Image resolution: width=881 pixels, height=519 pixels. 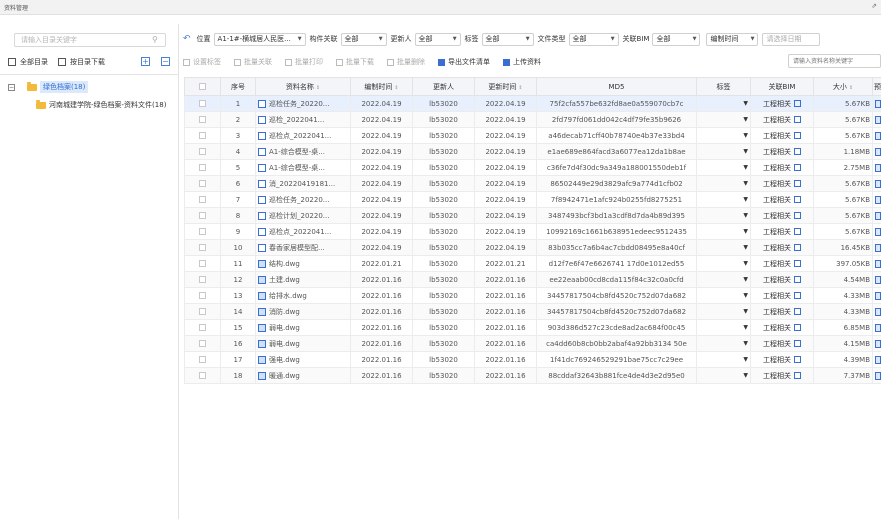 What do you see at coordinates (355, 62) in the screenshot?
I see `batch-download-button: 批量下载` at bounding box center [355, 62].